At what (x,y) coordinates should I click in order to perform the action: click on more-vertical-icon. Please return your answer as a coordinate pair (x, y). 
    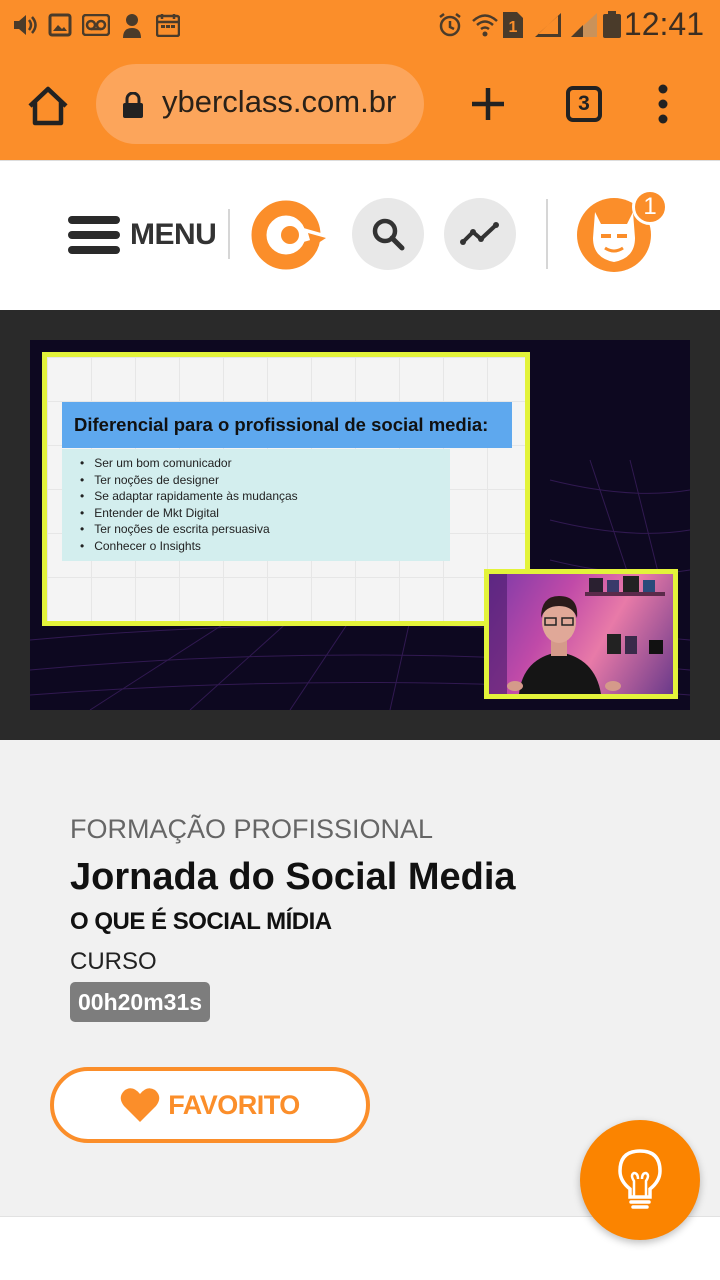
    Looking at the image, I should click on (663, 104).